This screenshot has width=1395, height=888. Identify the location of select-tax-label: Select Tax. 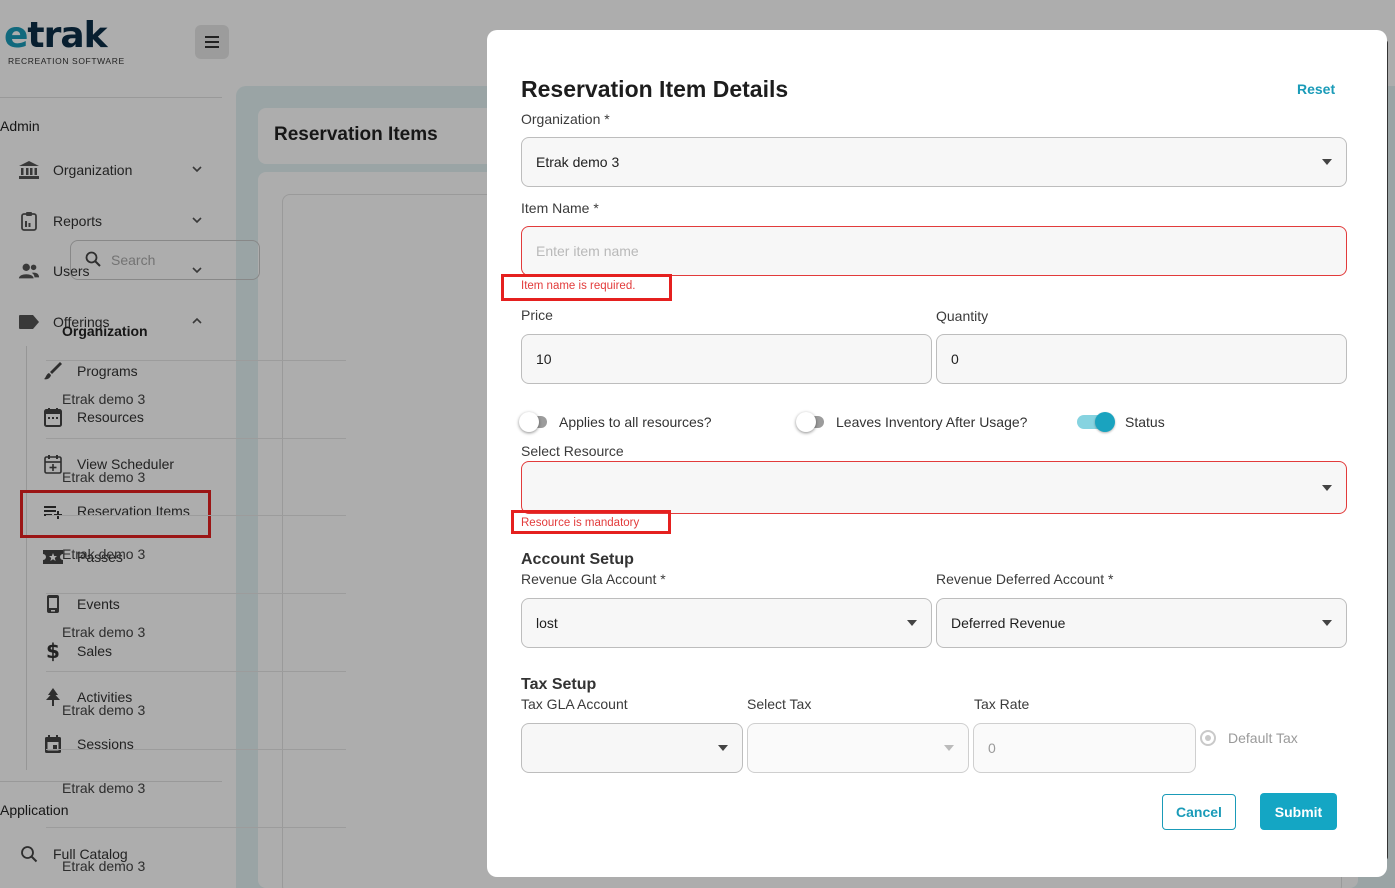
(779, 704).